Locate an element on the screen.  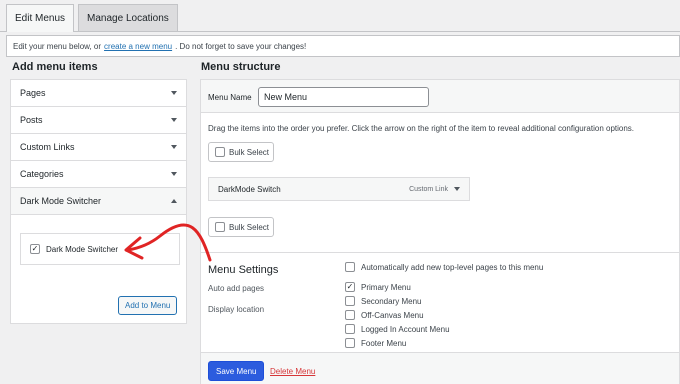
dark-mode-switcher-panel: Dark Mode Switcher Add to Menu is located at coordinates (98, 269).